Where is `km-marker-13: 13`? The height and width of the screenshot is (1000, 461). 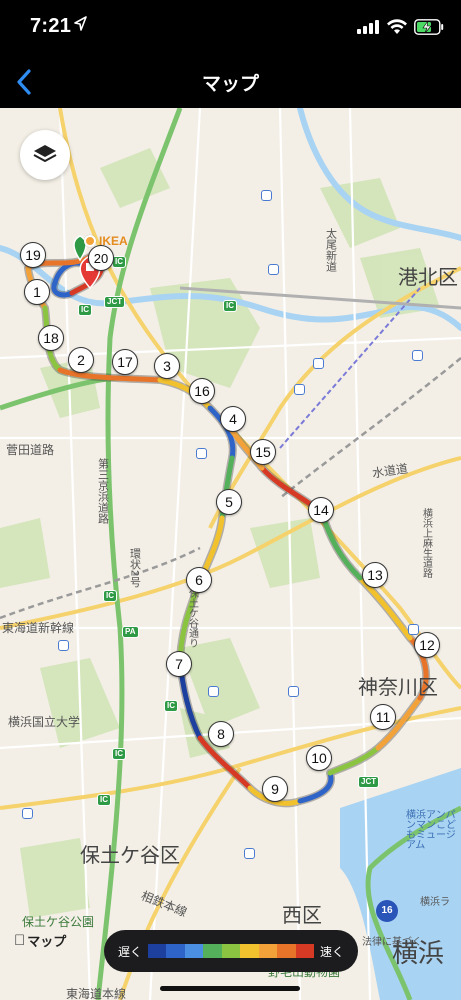
km-marker-13: 13 is located at coordinates (375, 575).